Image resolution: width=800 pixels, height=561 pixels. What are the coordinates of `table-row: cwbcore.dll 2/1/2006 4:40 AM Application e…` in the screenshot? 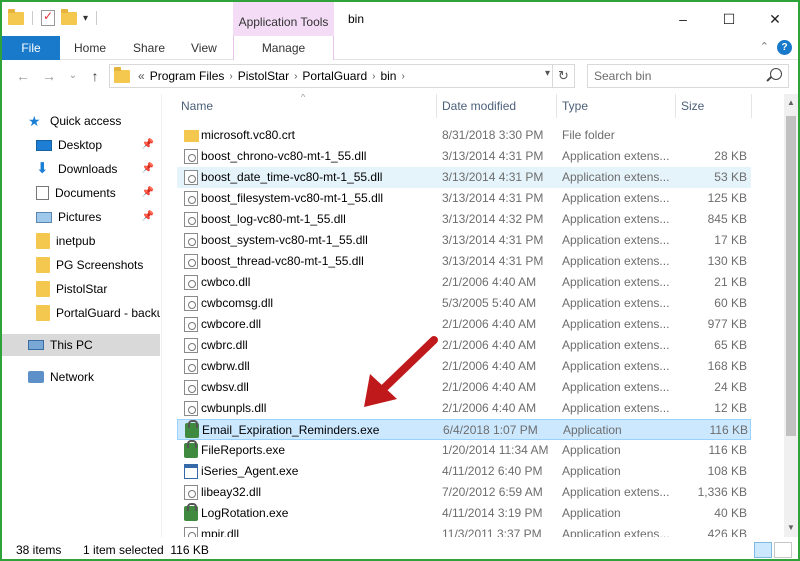 It's located at (464, 324).